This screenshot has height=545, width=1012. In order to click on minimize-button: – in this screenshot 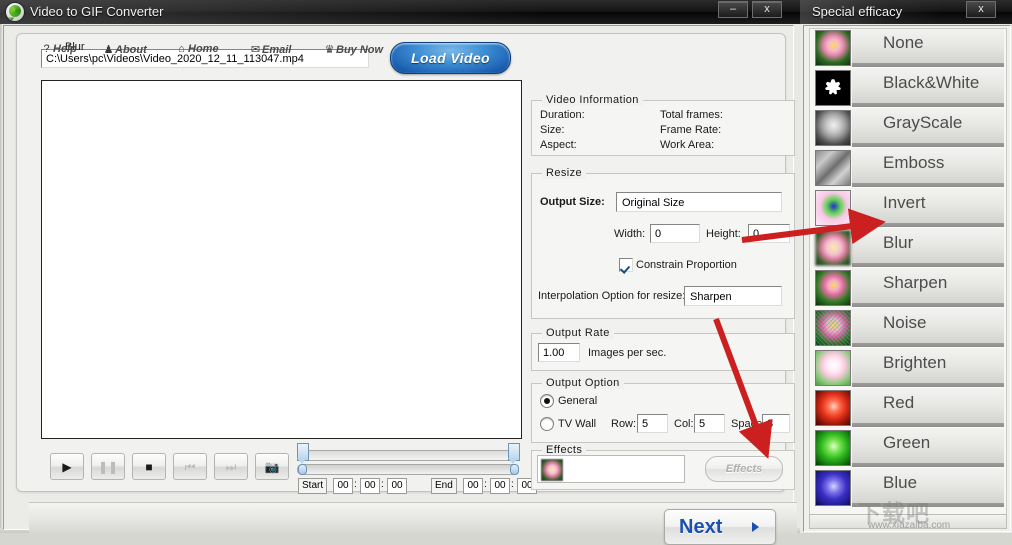, I will do `click(733, 9)`.